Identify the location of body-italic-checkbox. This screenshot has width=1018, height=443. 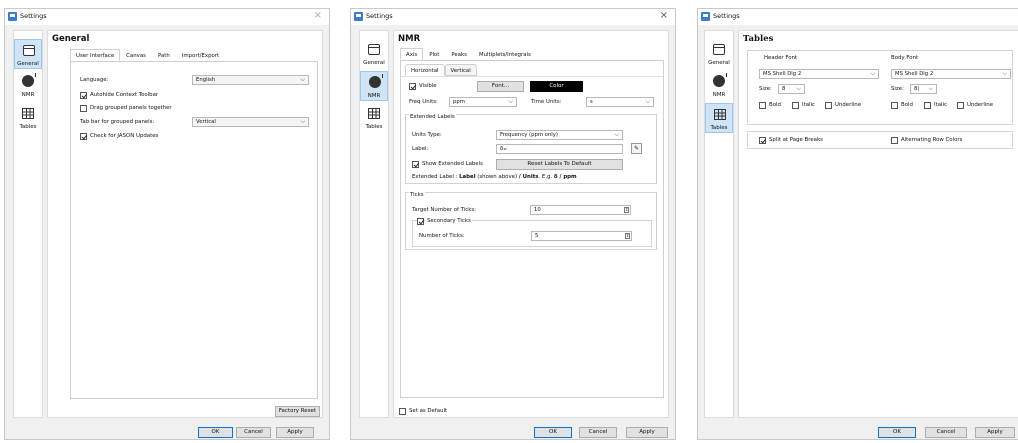
(927, 105).